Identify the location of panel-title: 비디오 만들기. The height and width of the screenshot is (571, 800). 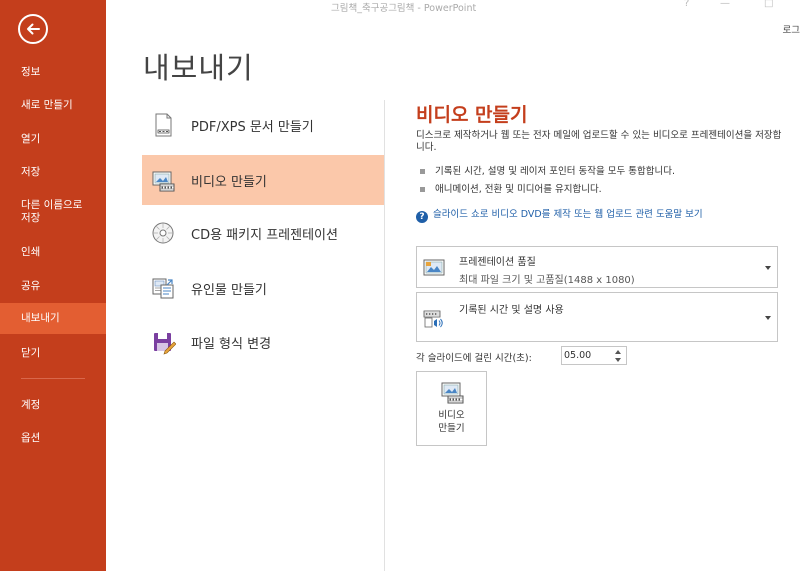
(472, 115).